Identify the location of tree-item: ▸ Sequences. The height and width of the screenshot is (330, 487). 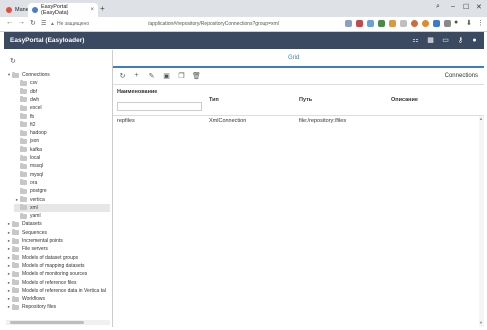
(58, 233).